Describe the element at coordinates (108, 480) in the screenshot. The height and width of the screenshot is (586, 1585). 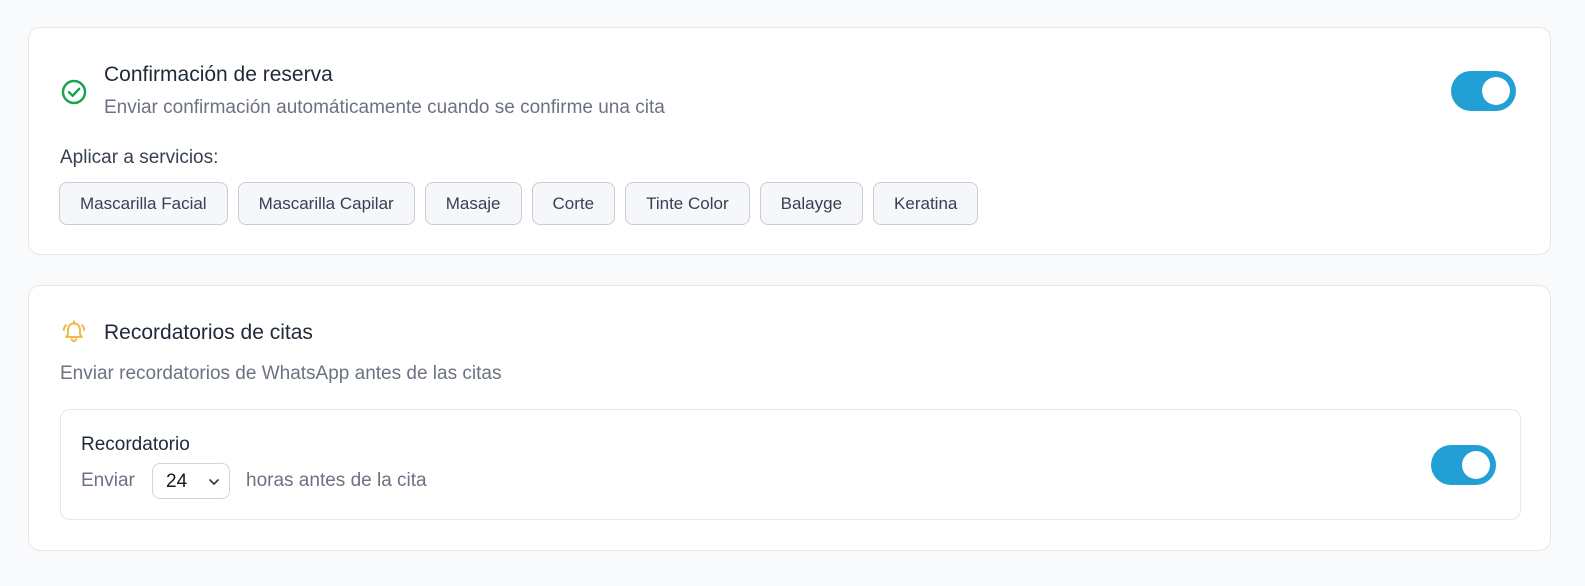
I see `reminder-send-prefix: Enviar` at that location.